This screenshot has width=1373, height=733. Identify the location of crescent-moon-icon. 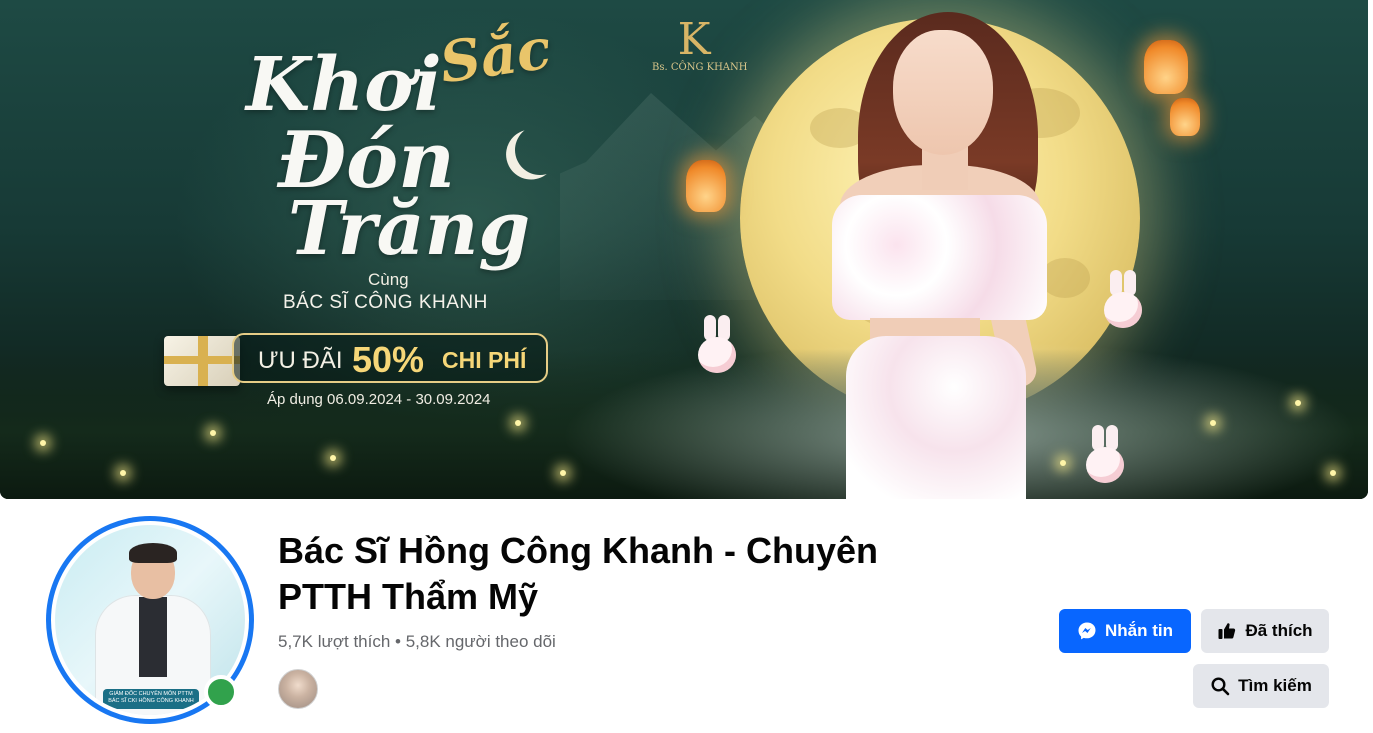
(540, 150).